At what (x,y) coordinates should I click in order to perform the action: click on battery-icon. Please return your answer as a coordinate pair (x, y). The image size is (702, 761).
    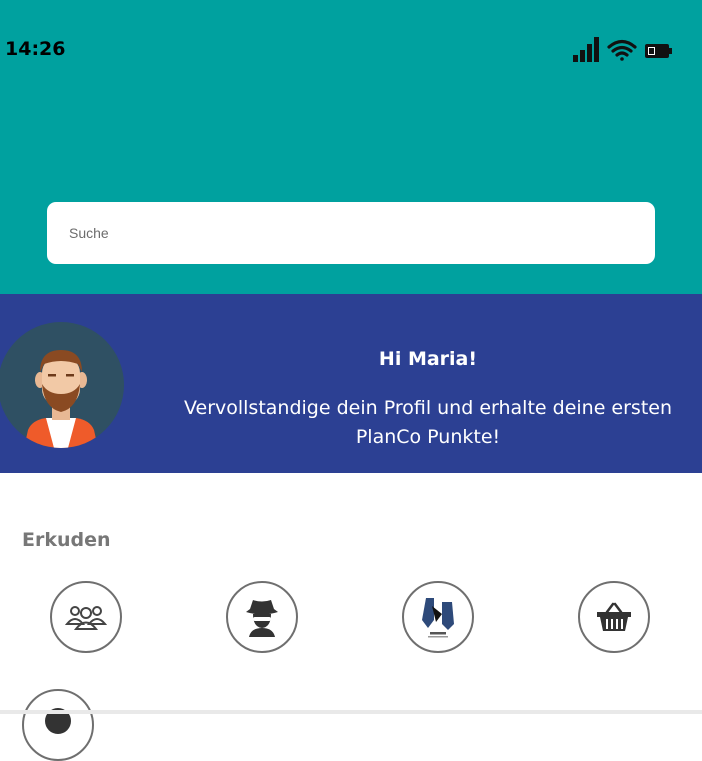
    Looking at the image, I should click on (658, 51).